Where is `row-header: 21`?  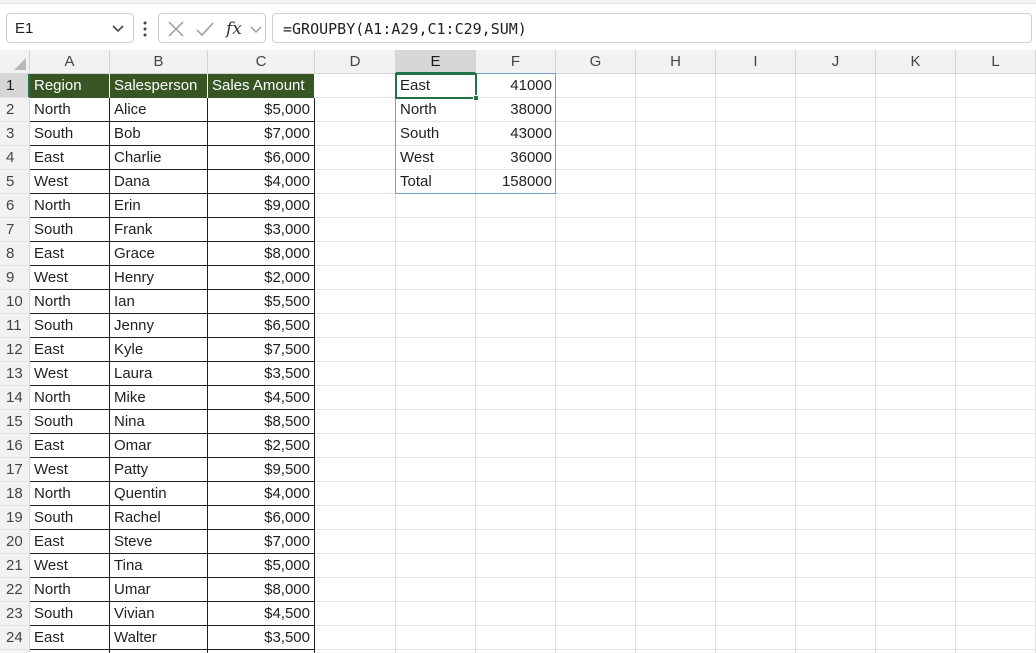 row-header: 21 is located at coordinates (15, 566).